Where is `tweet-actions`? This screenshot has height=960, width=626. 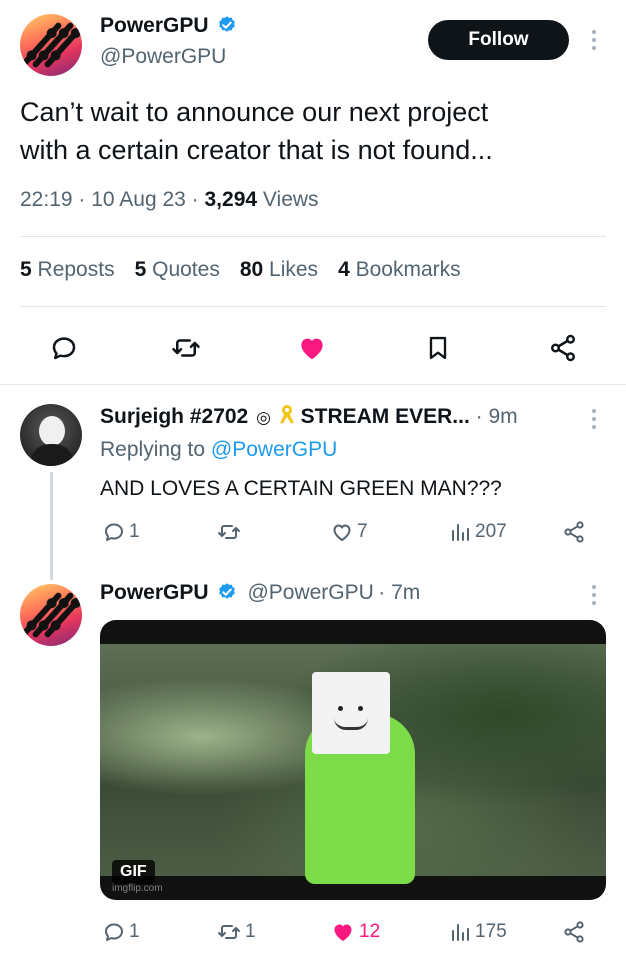
tweet-actions is located at coordinates (313, 350).